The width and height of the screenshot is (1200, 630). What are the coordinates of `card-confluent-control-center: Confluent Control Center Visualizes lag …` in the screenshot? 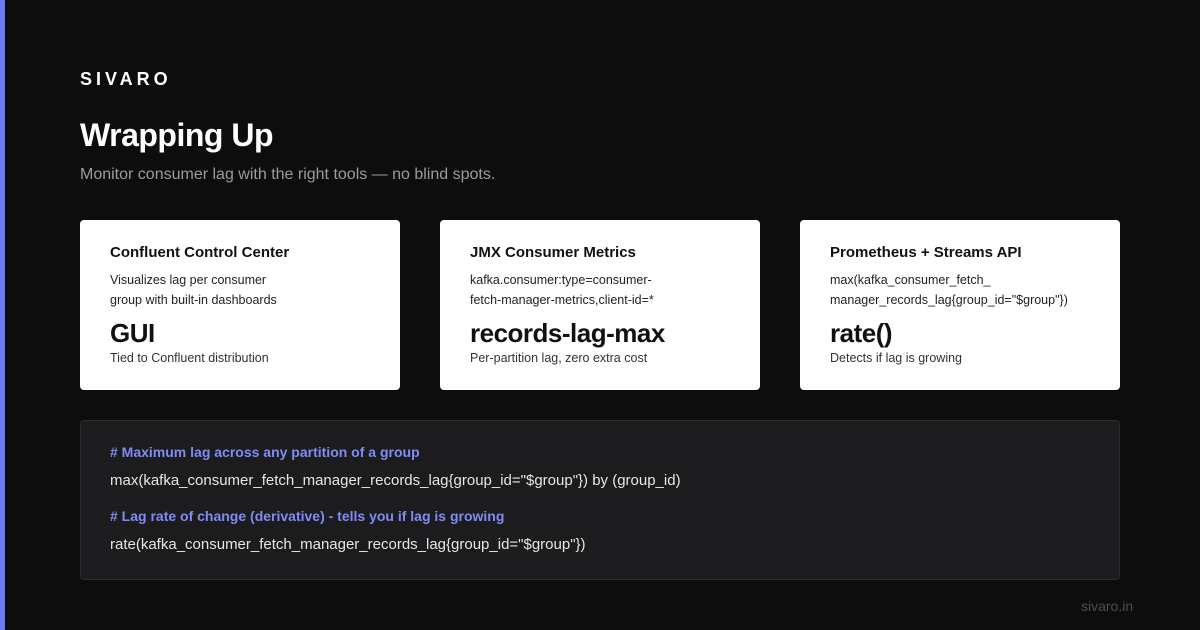 It's located at (240, 305).